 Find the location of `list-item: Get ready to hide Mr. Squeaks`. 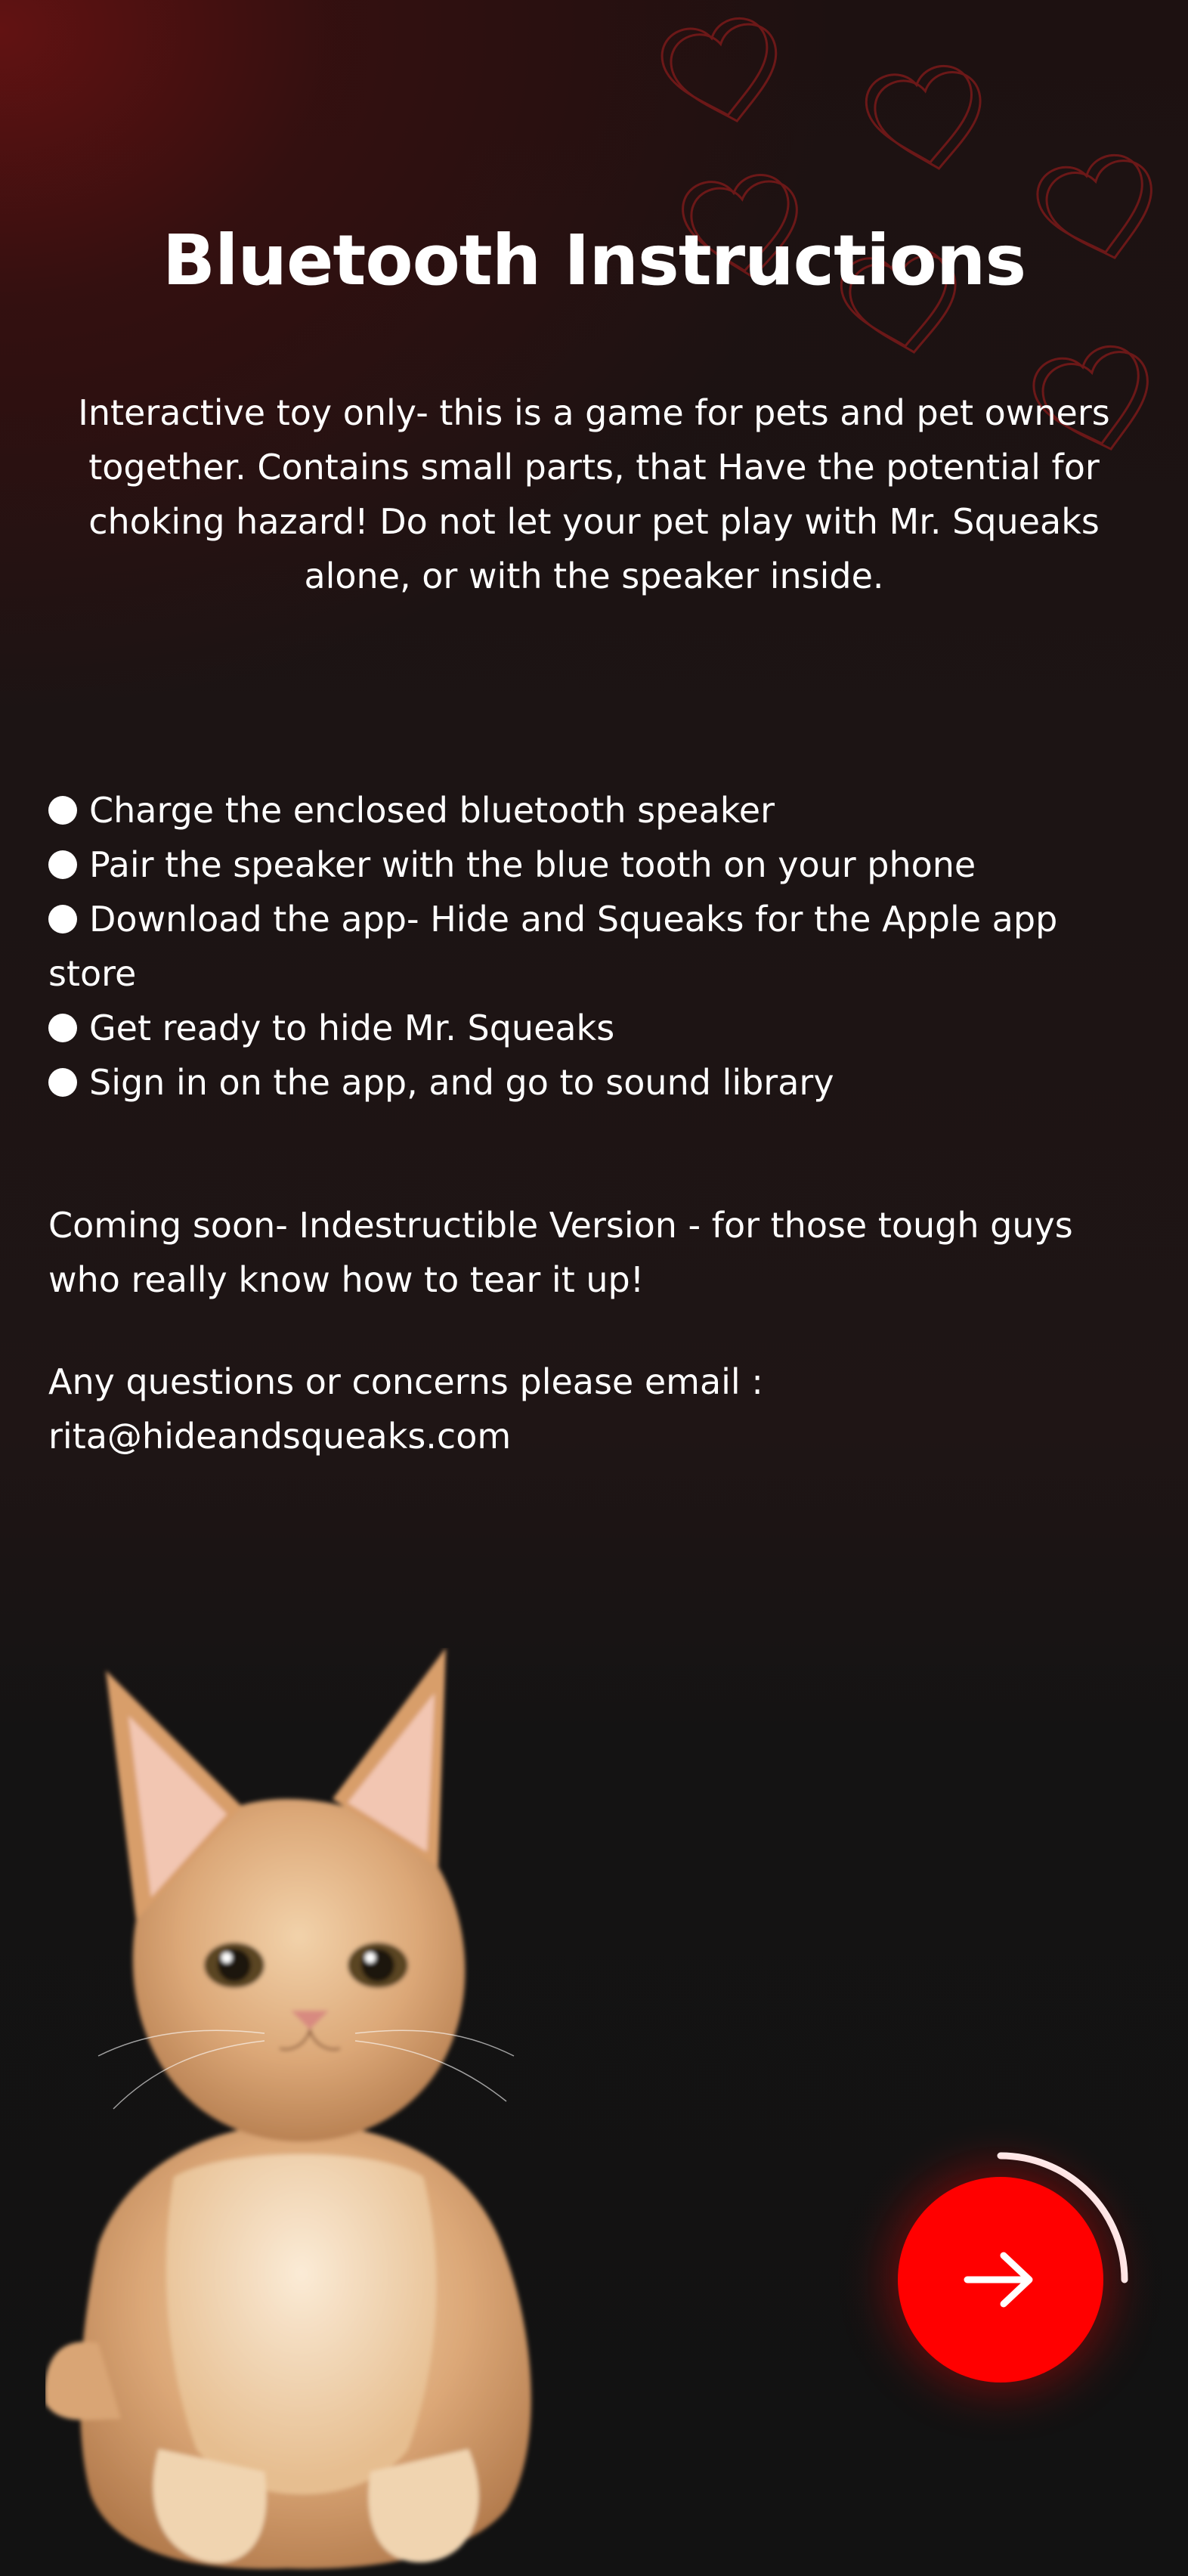

list-item: Get ready to hide Mr. Squeaks is located at coordinates (594, 1028).